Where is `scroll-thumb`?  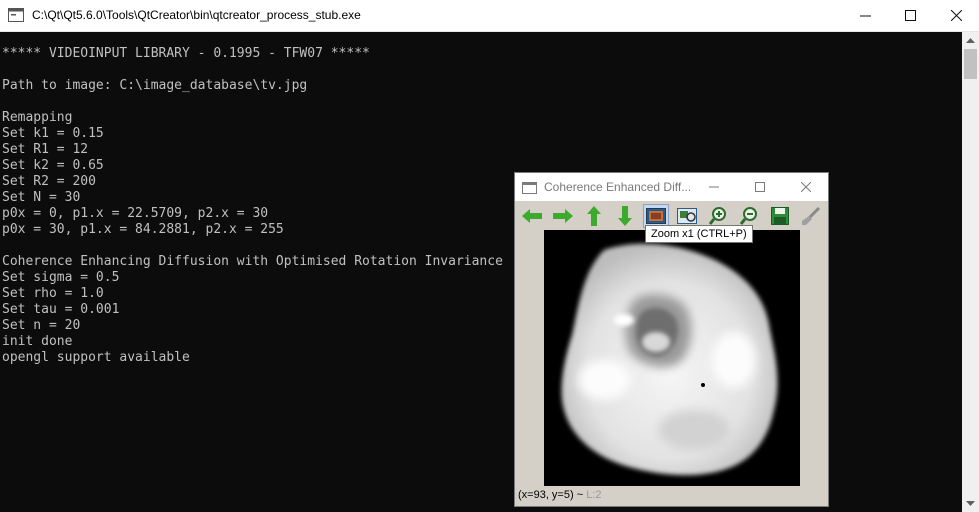 scroll-thumb is located at coordinates (970, 64).